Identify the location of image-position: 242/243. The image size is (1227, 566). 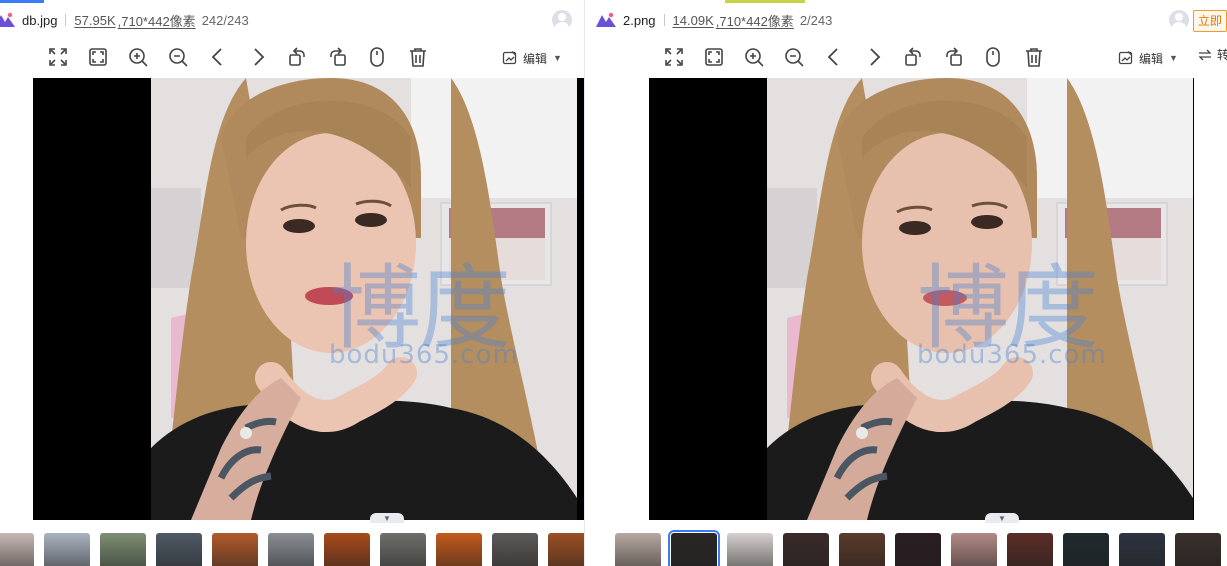
(225, 20).